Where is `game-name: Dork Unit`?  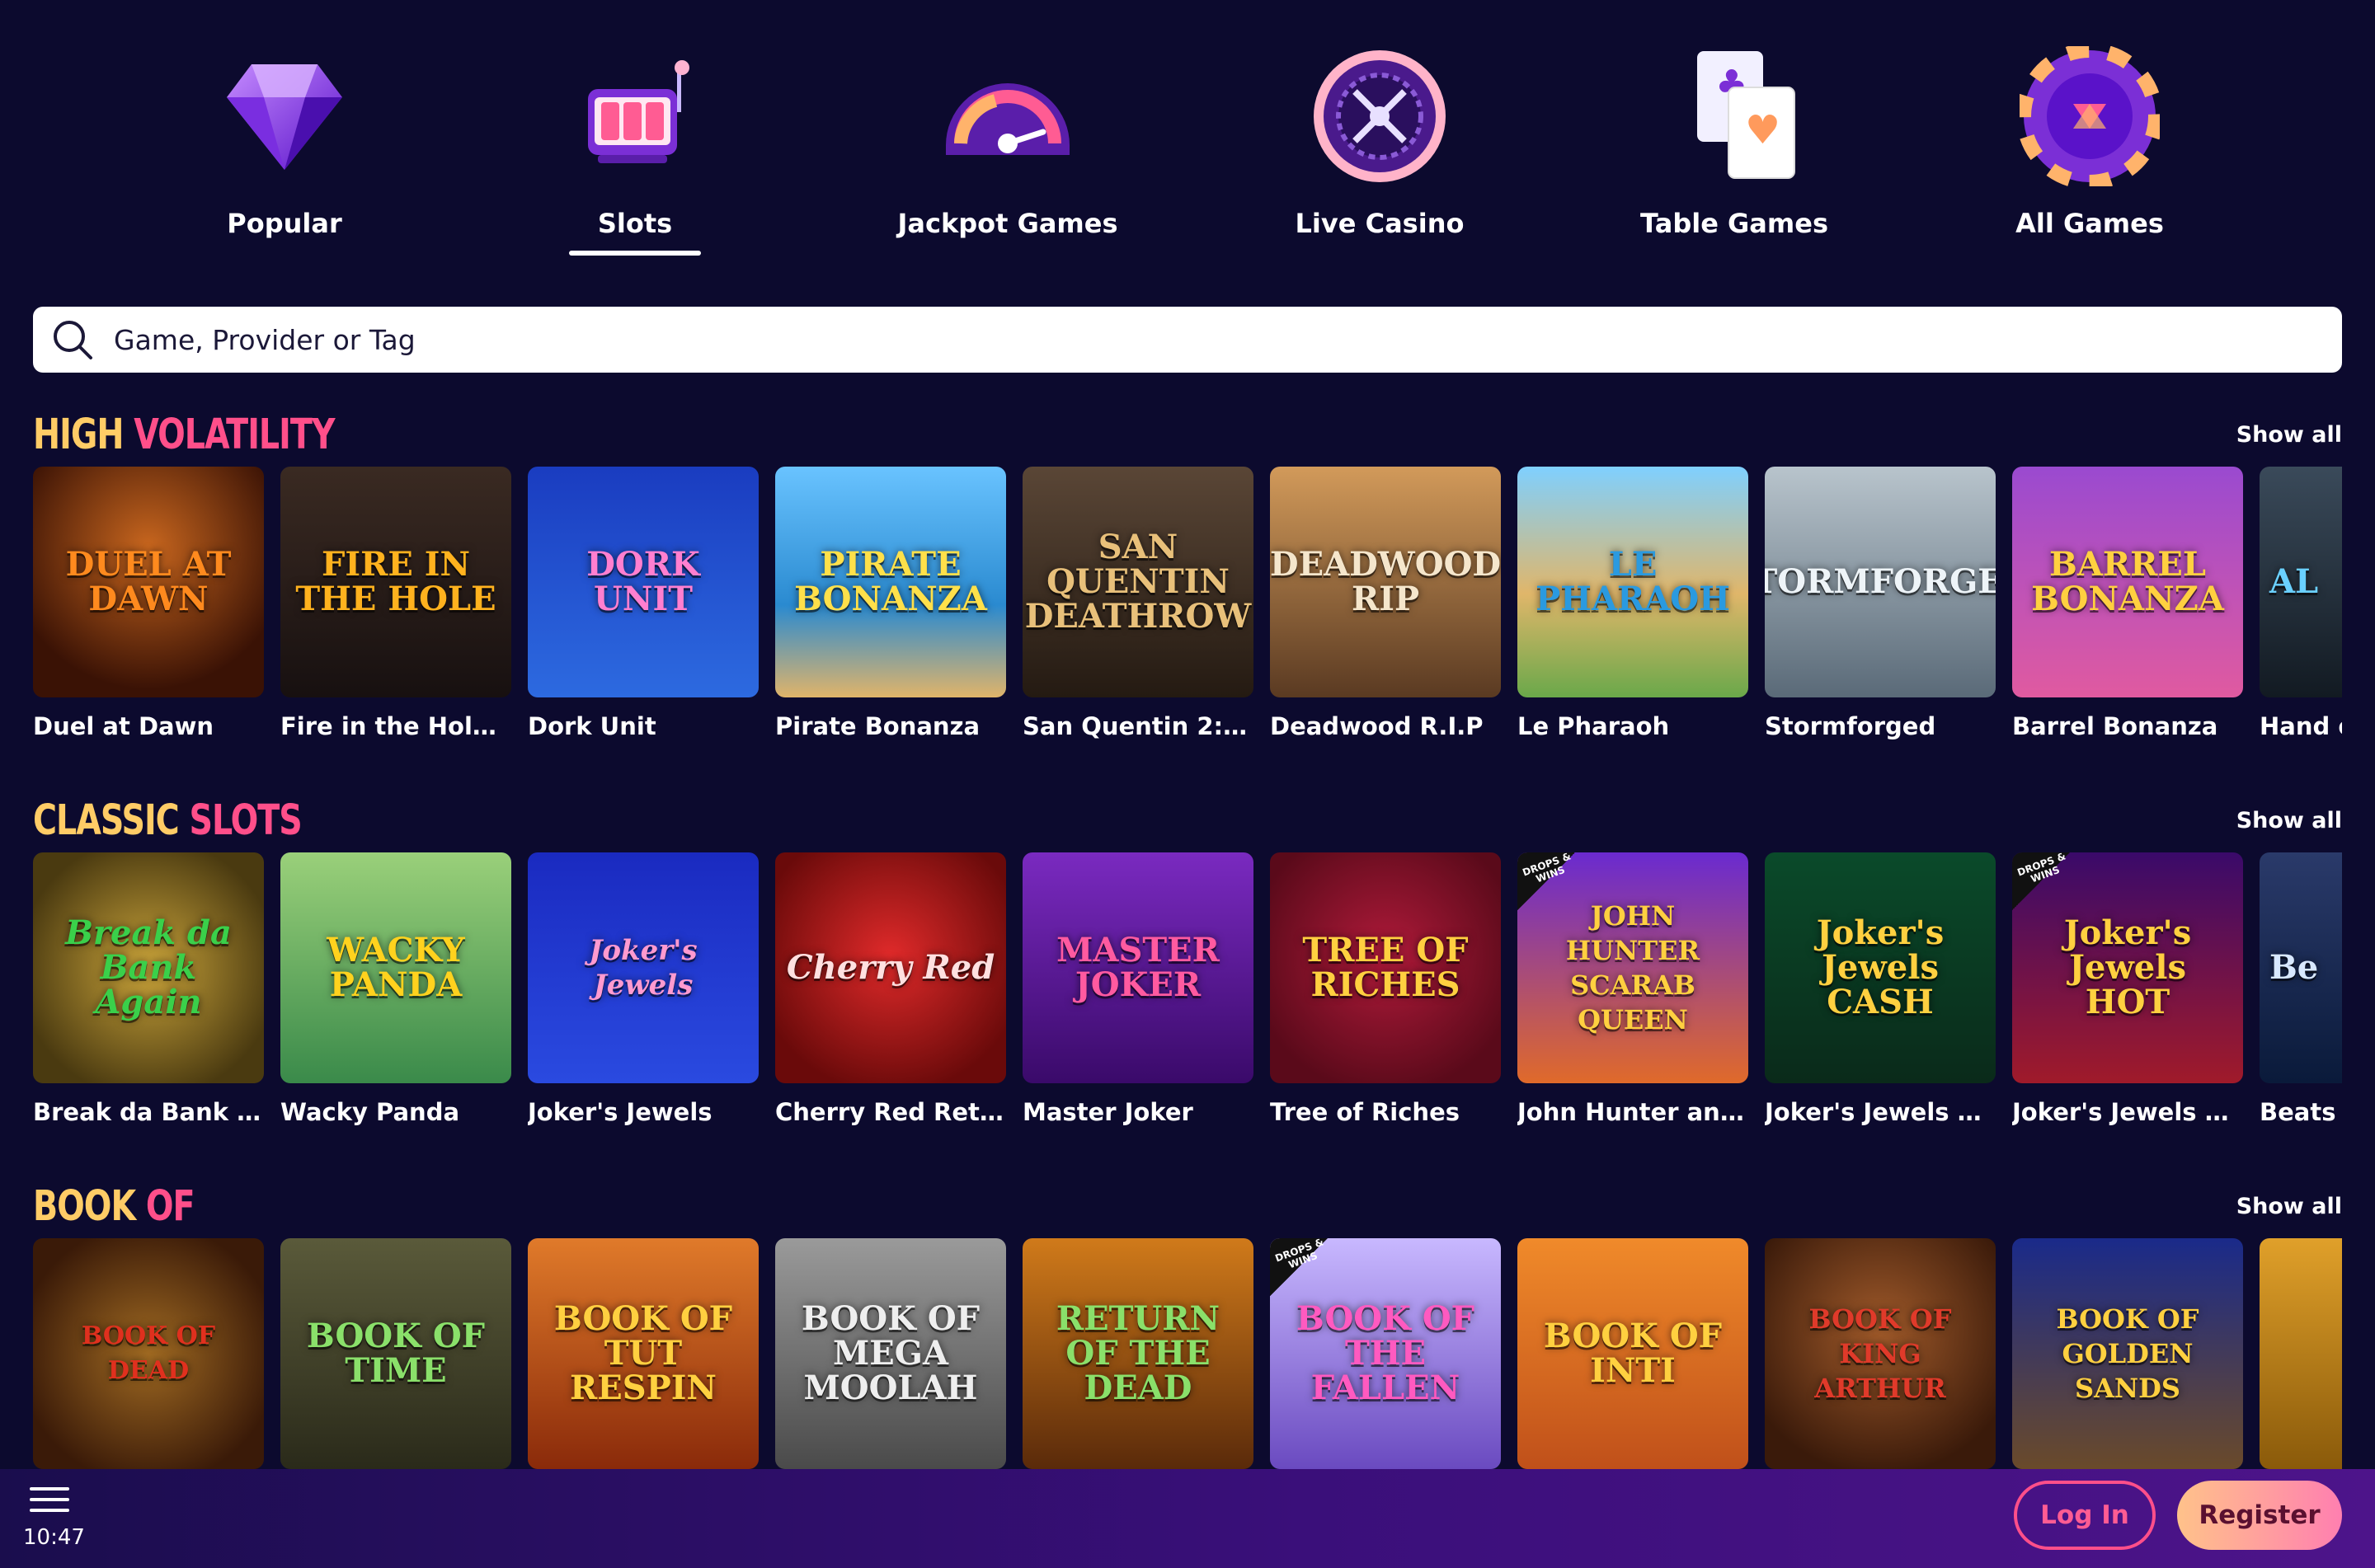 game-name: Dork Unit is located at coordinates (592, 726).